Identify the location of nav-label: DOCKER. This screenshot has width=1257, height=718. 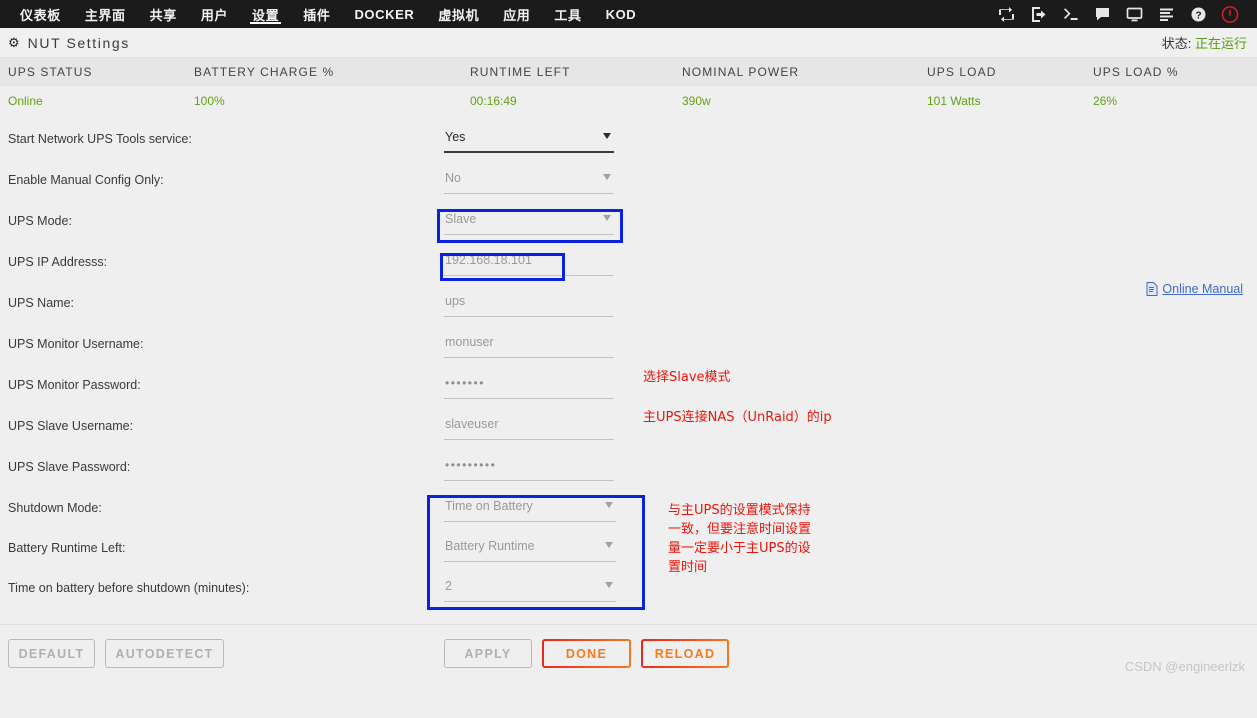
(384, 14).